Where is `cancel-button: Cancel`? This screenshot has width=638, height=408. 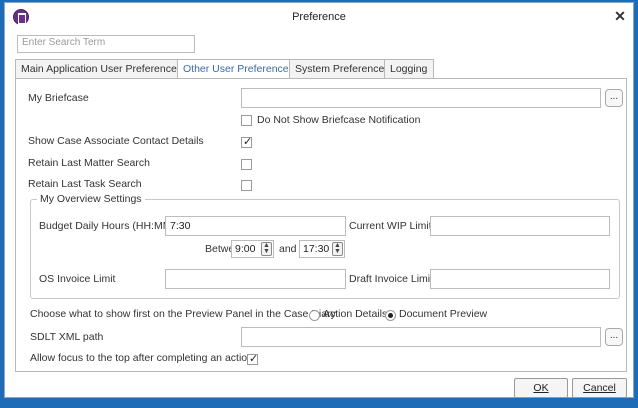
cancel-button: Cancel is located at coordinates (599, 388).